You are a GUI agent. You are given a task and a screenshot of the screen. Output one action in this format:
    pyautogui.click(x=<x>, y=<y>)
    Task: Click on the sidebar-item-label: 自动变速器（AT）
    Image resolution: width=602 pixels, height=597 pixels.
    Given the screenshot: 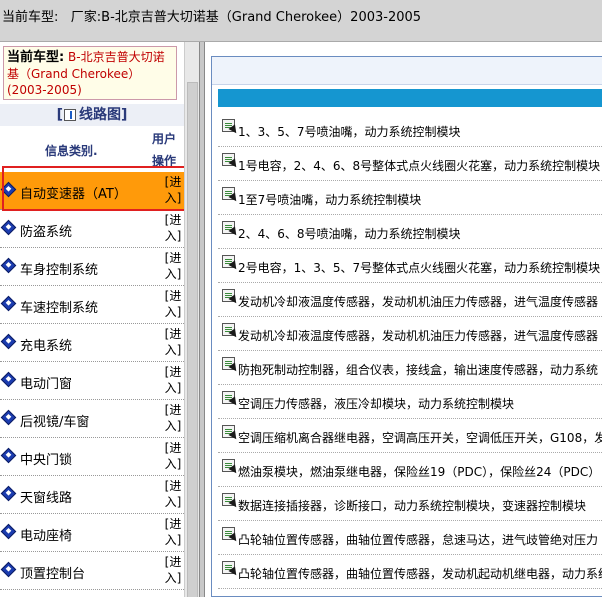 What is the action you would take?
    pyautogui.click(x=73, y=192)
    